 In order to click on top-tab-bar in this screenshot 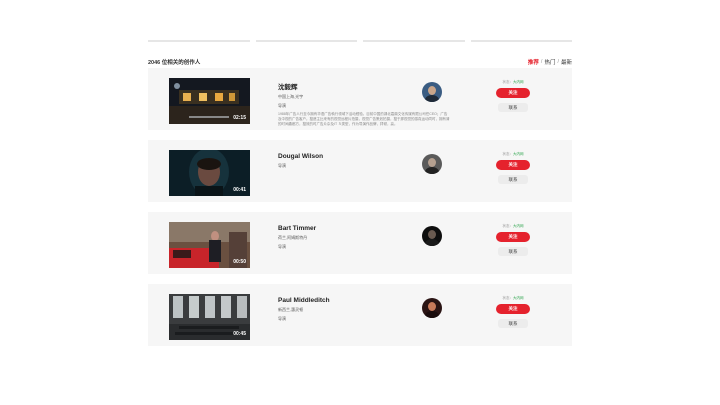, I will do `click(360, 41)`.